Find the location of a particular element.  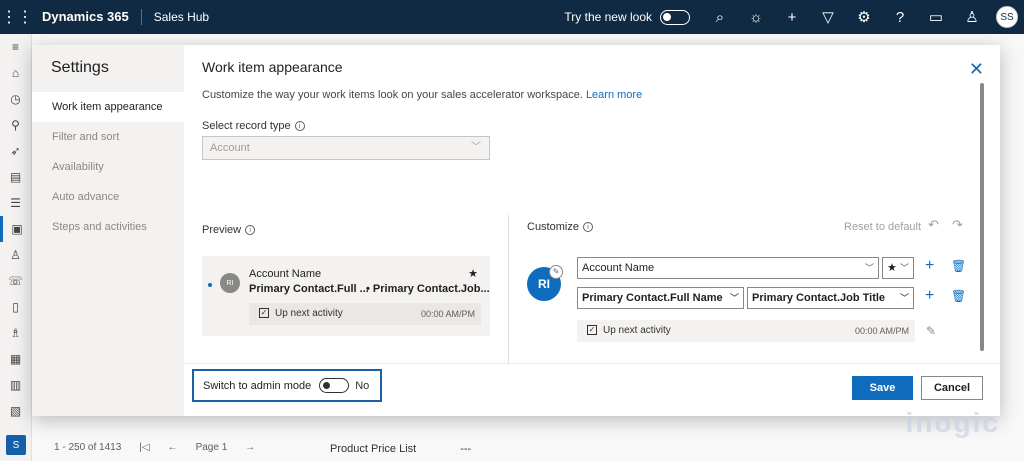

search-icon: ⌕ is located at coordinates (720, 17).